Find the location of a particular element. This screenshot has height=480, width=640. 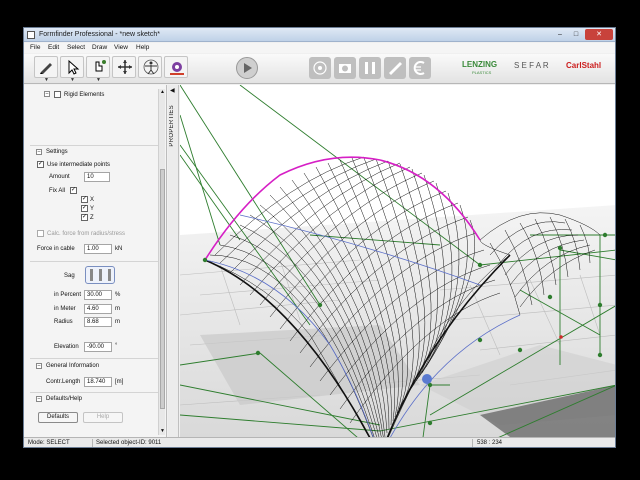

status-selected: Selected object-ID: 9011 is located at coordinates (129, 443).